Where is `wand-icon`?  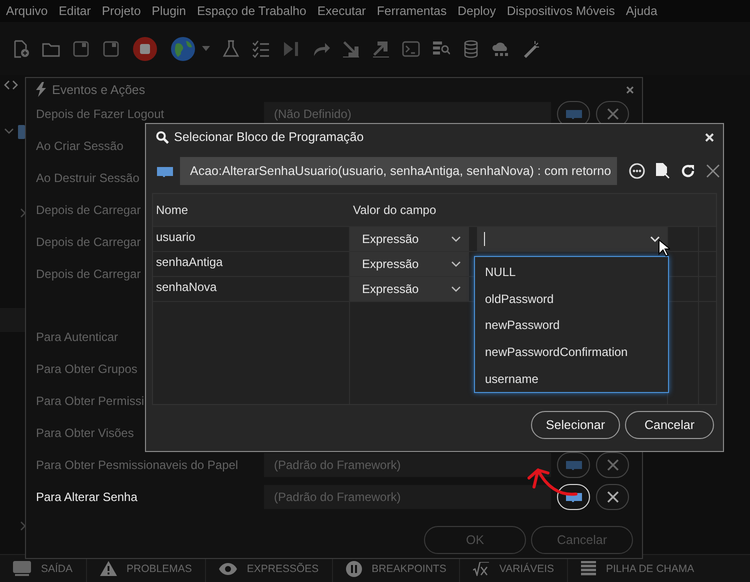
wand-icon is located at coordinates (531, 49).